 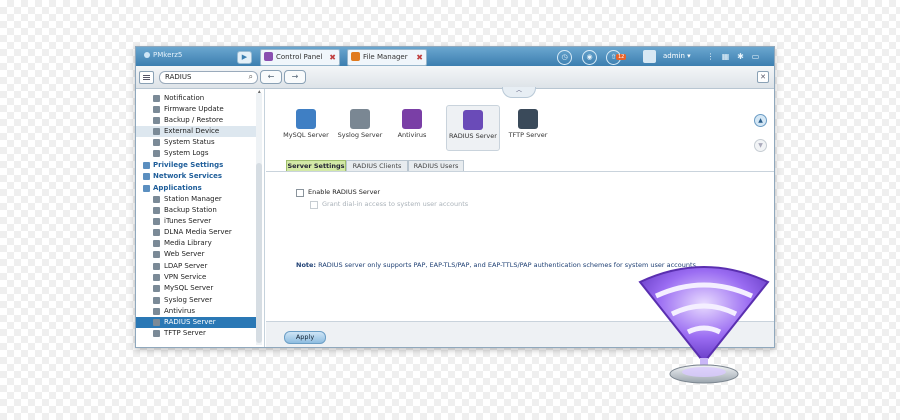 I want to click on tab-label: Control Panel, so click(x=299, y=57).